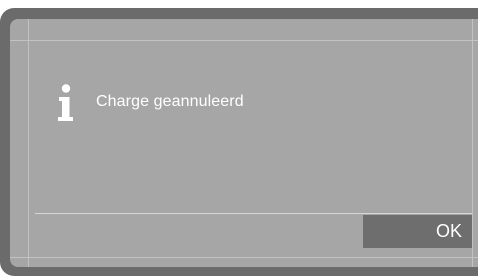 The width and height of the screenshot is (478, 280). What do you see at coordinates (417, 231) in the screenshot?
I see `ok-button: OK` at bounding box center [417, 231].